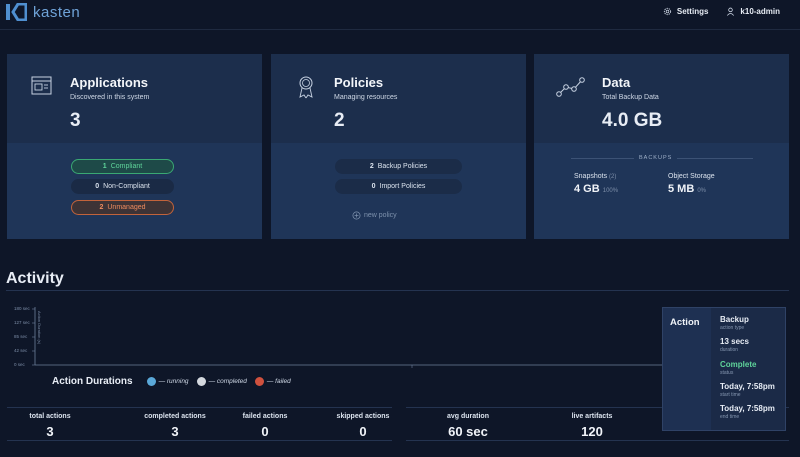  What do you see at coordinates (347, 337) in the screenshot?
I see `chart-axes` at bounding box center [347, 337].